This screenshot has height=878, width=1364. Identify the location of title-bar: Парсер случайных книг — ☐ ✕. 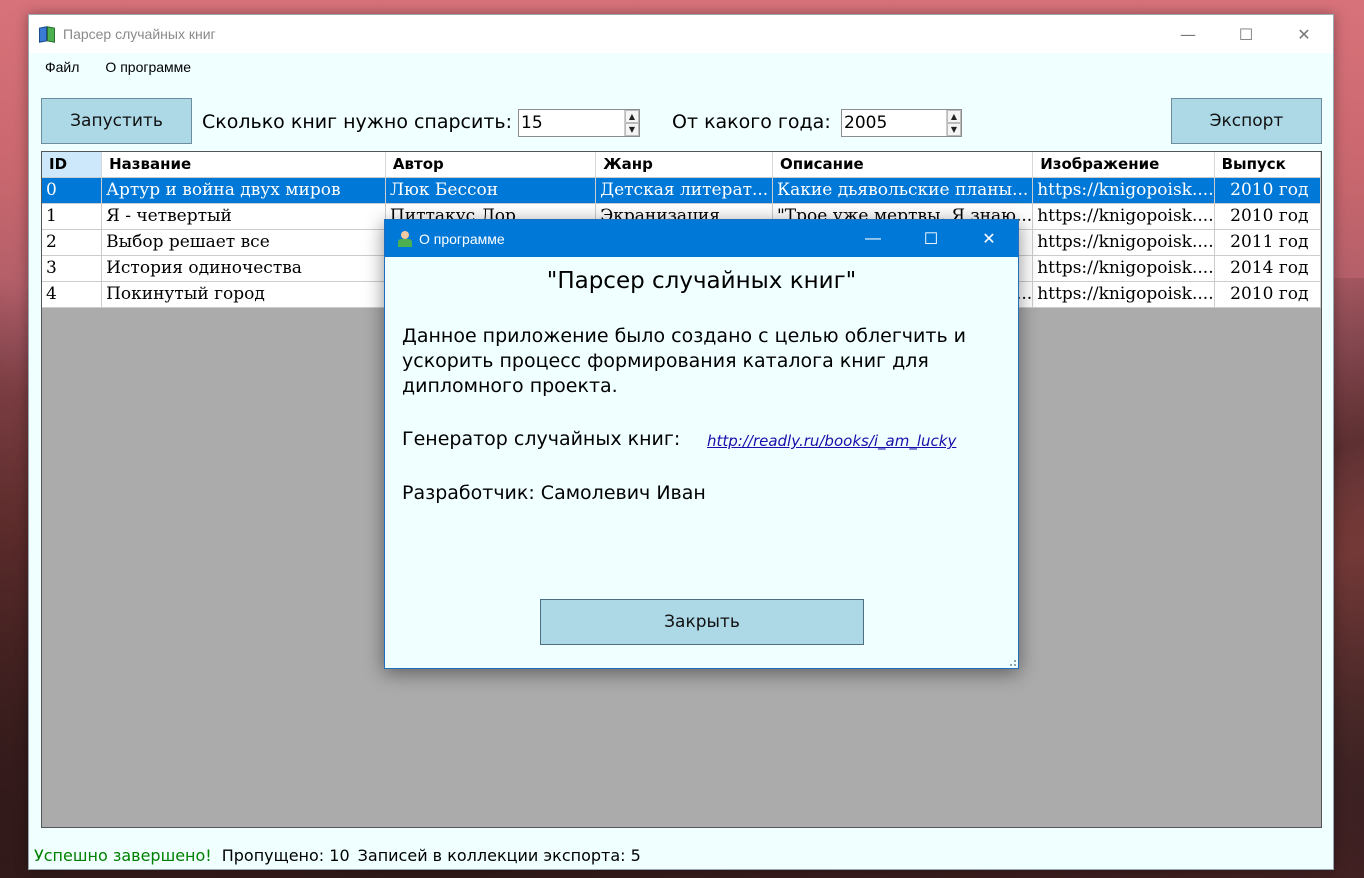
(681, 34).